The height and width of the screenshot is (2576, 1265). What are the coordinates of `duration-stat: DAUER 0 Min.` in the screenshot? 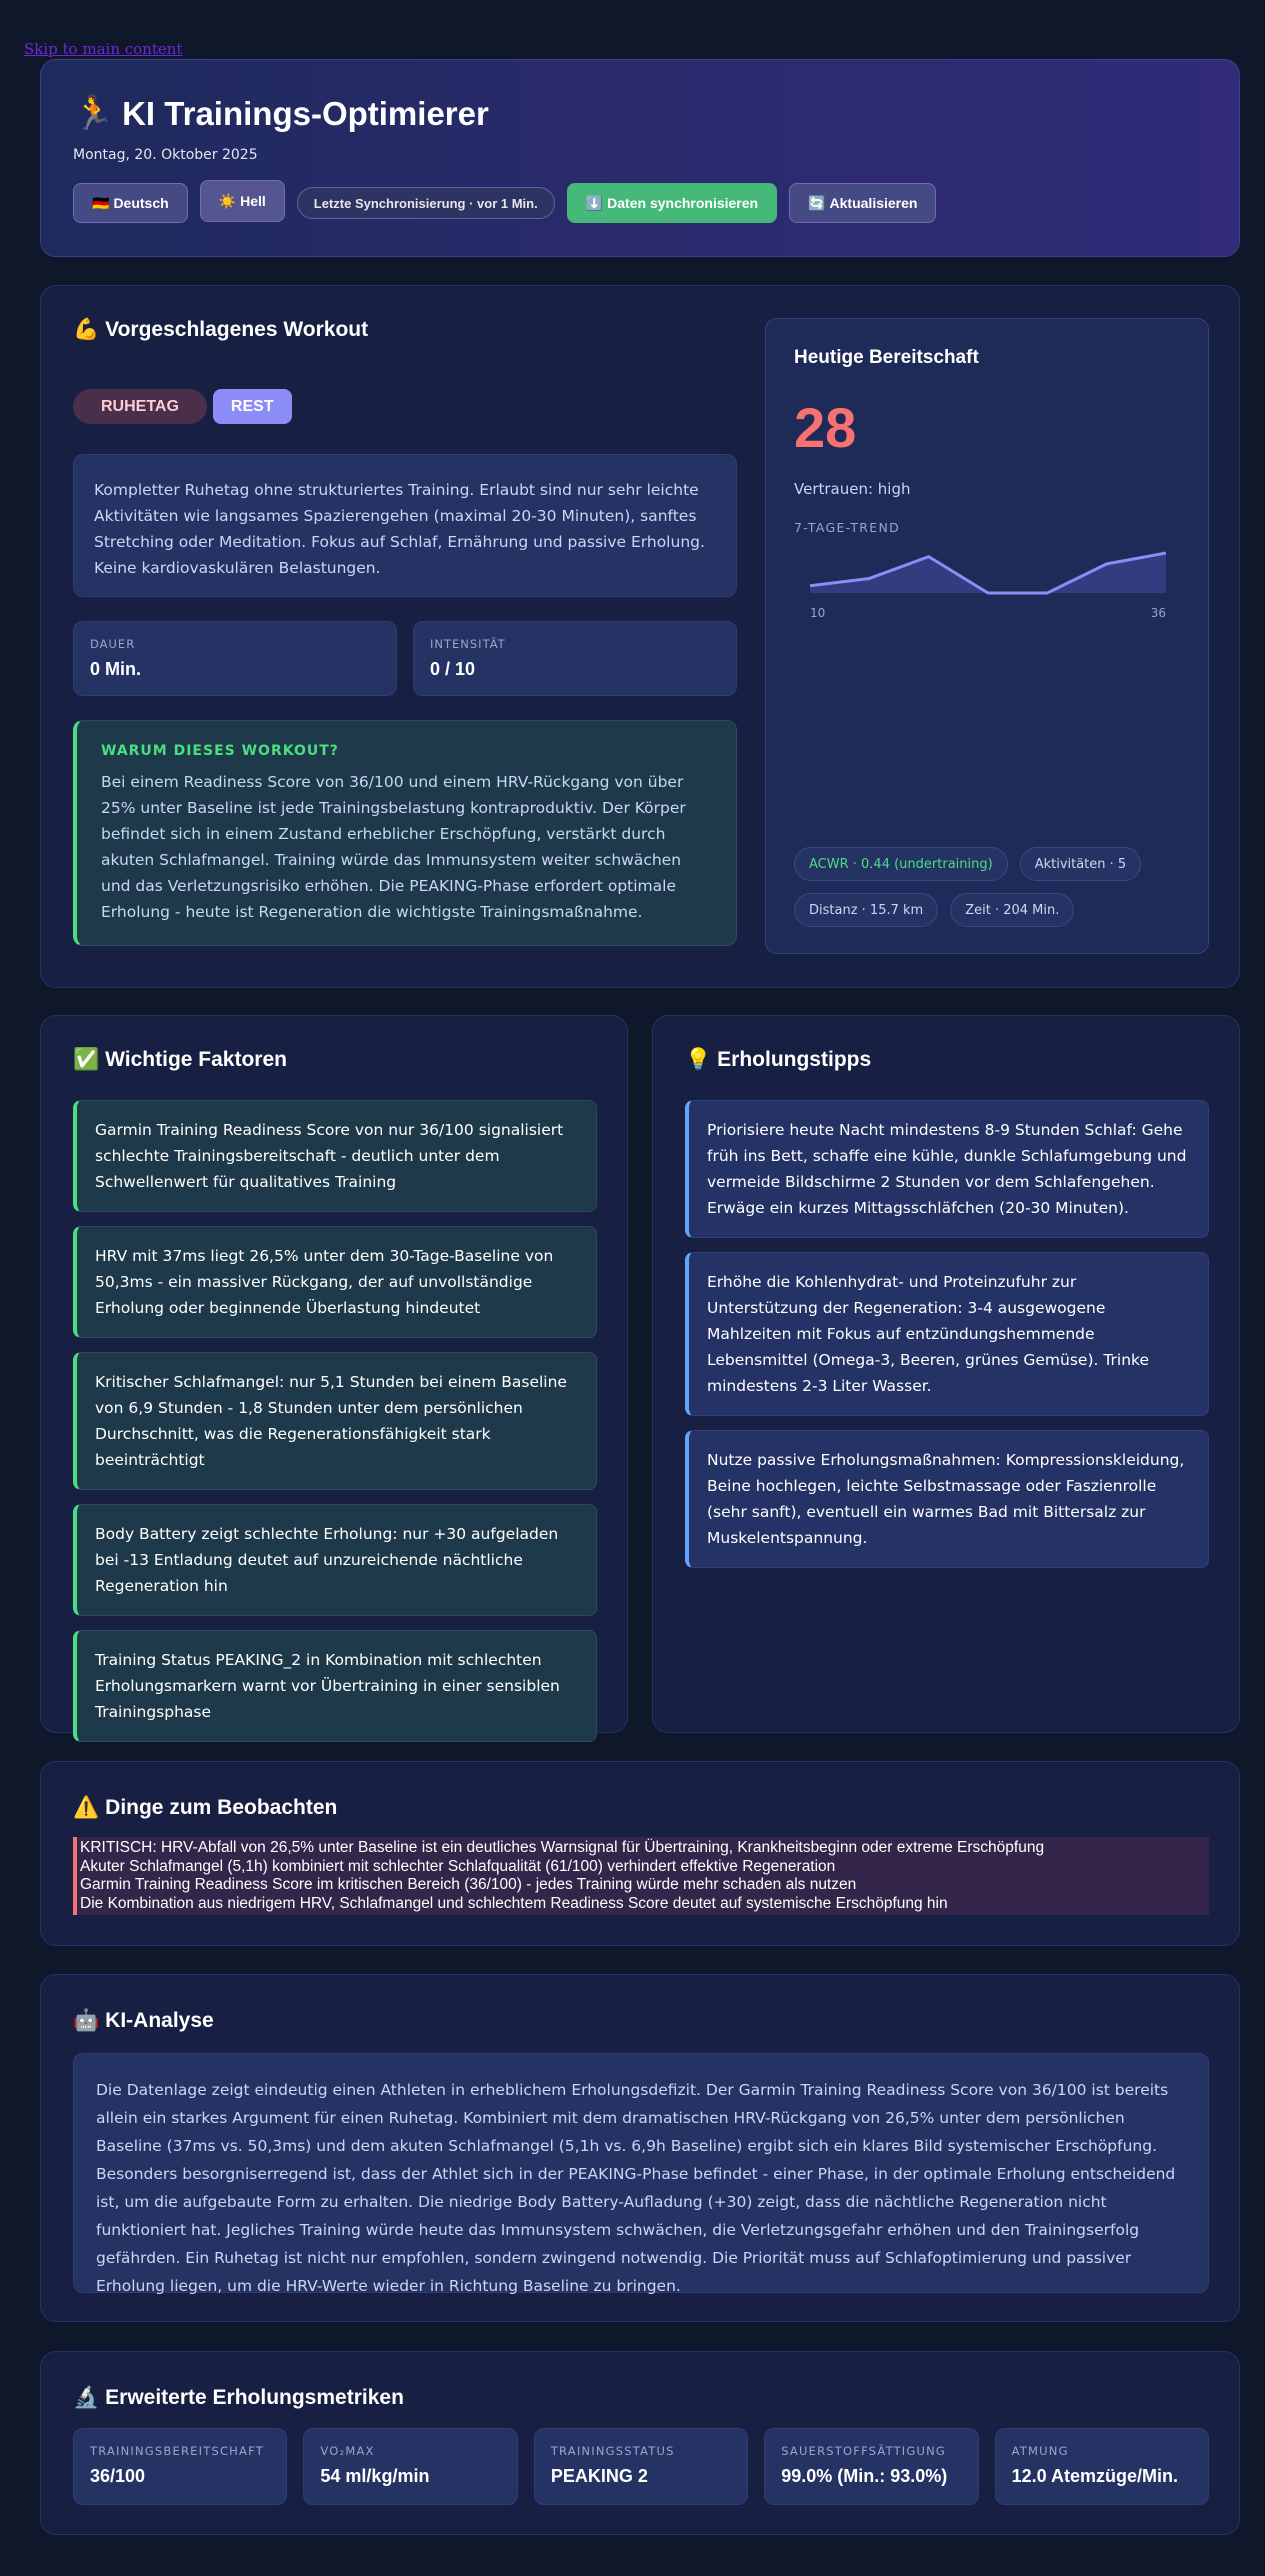 It's located at (235, 658).